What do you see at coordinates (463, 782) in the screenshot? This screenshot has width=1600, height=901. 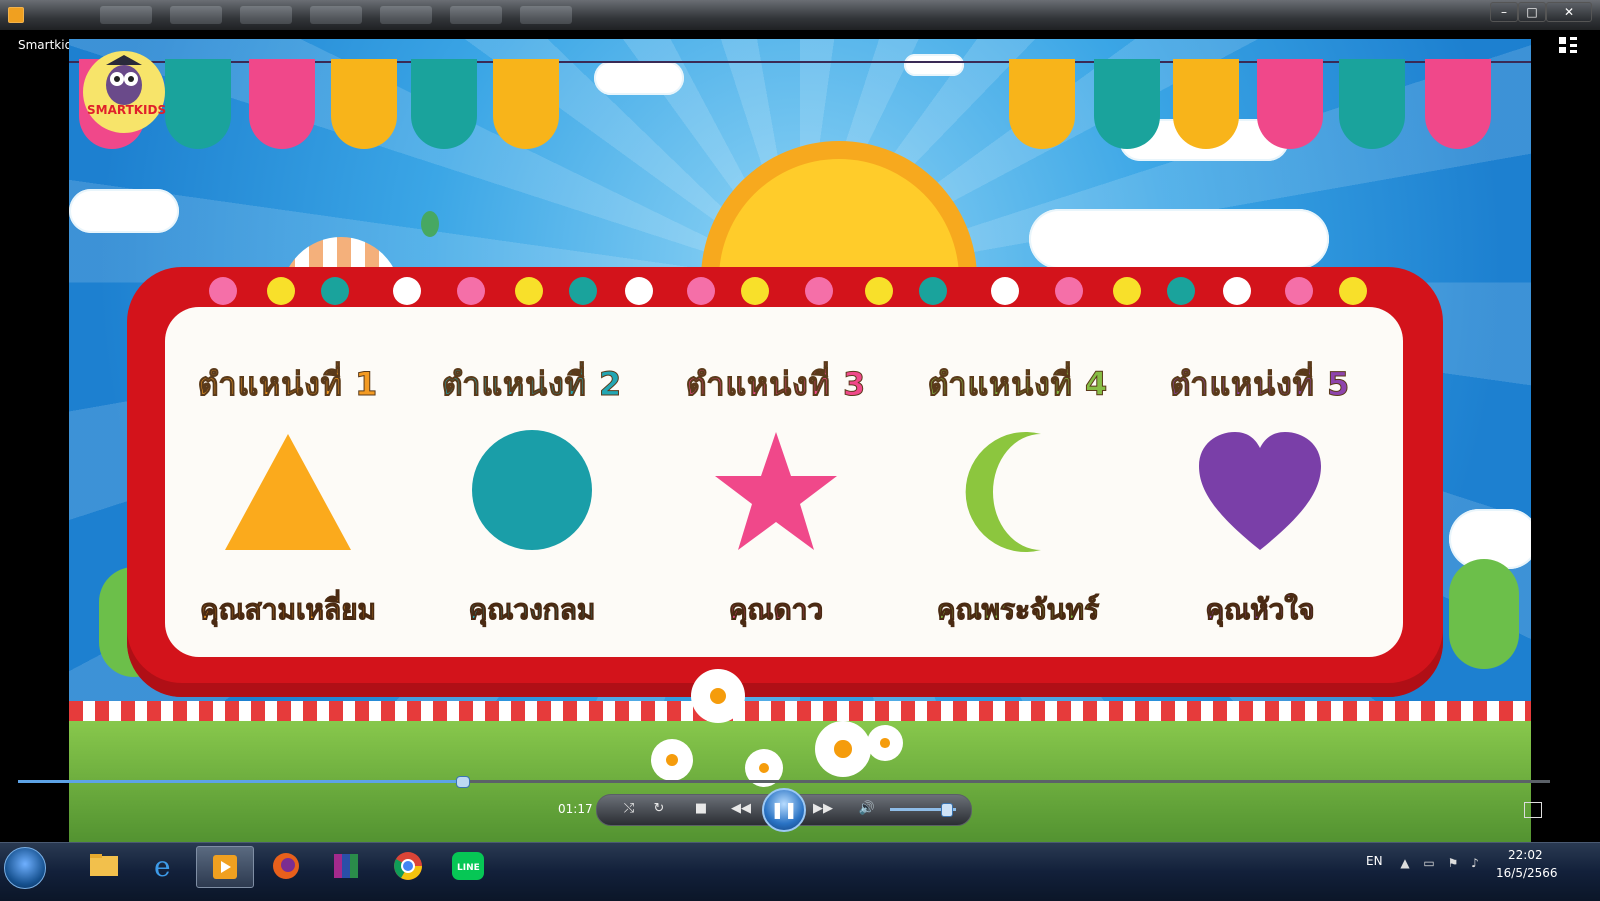 I see `seek-thumb` at bounding box center [463, 782].